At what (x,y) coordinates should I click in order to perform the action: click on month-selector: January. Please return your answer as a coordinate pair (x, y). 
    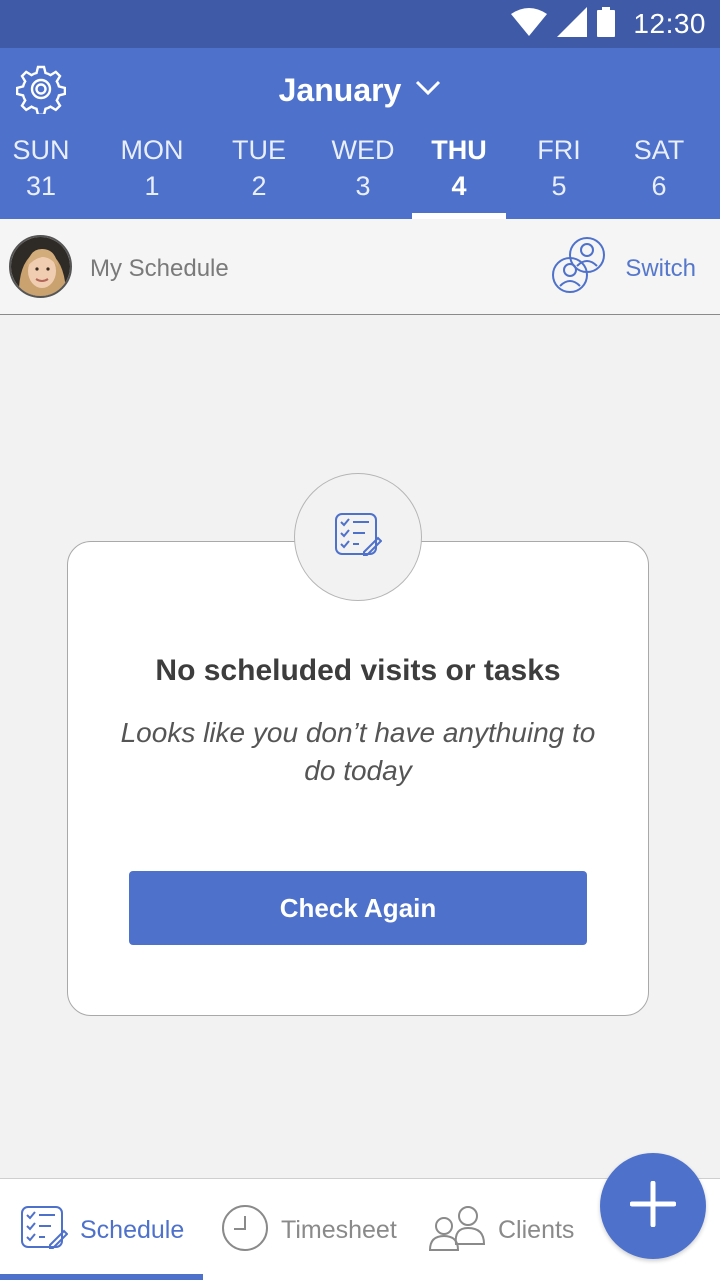
    Looking at the image, I should click on (360, 90).